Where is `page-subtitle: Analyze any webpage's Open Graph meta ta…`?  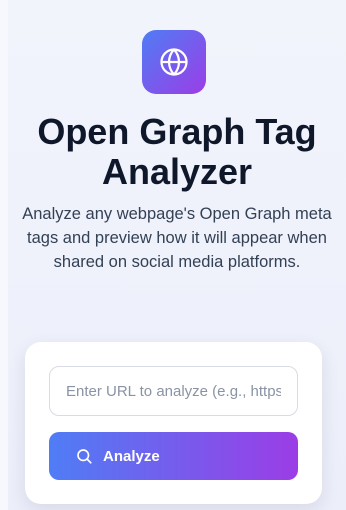
page-subtitle: Analyze any webpage's Open Graph meta ta… is located at coordinates (177, 238).